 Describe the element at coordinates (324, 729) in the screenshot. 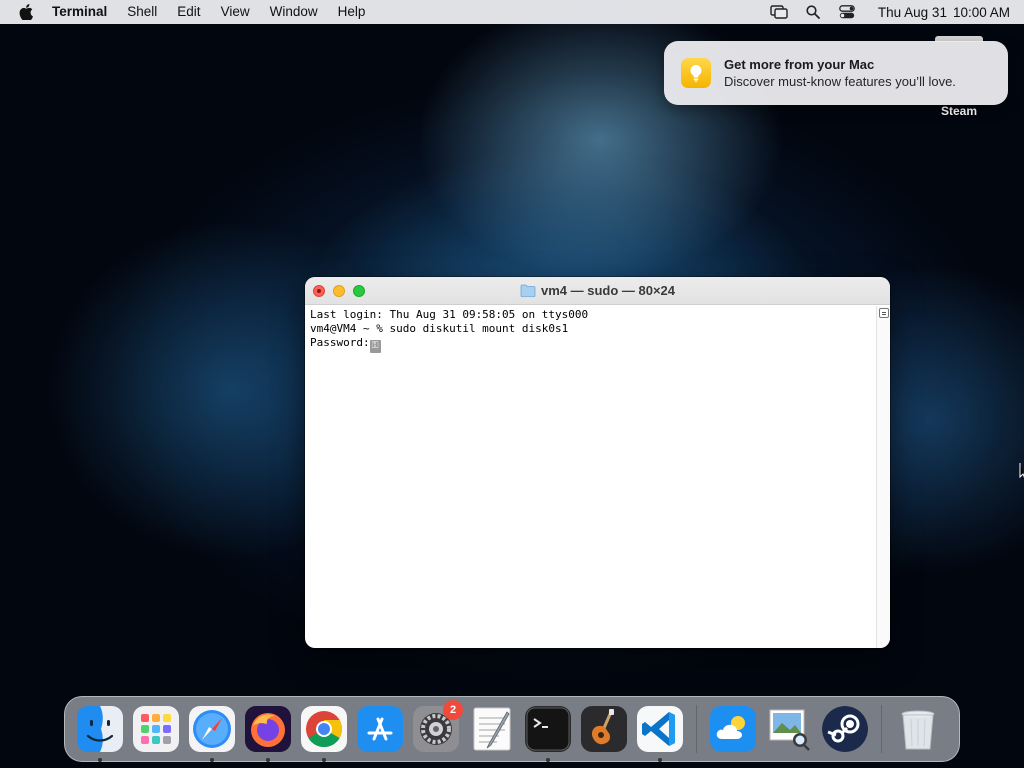

I see `chrome-icon` at that location.